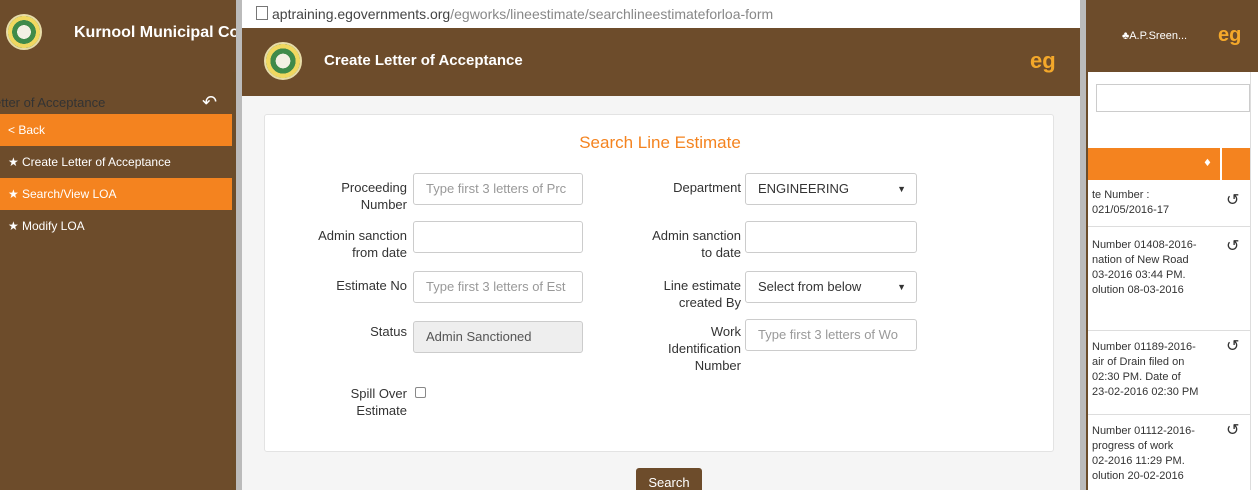 This screenshot has width=1258, height=490. I want to click on table-header-actions, so click(1236, 164).